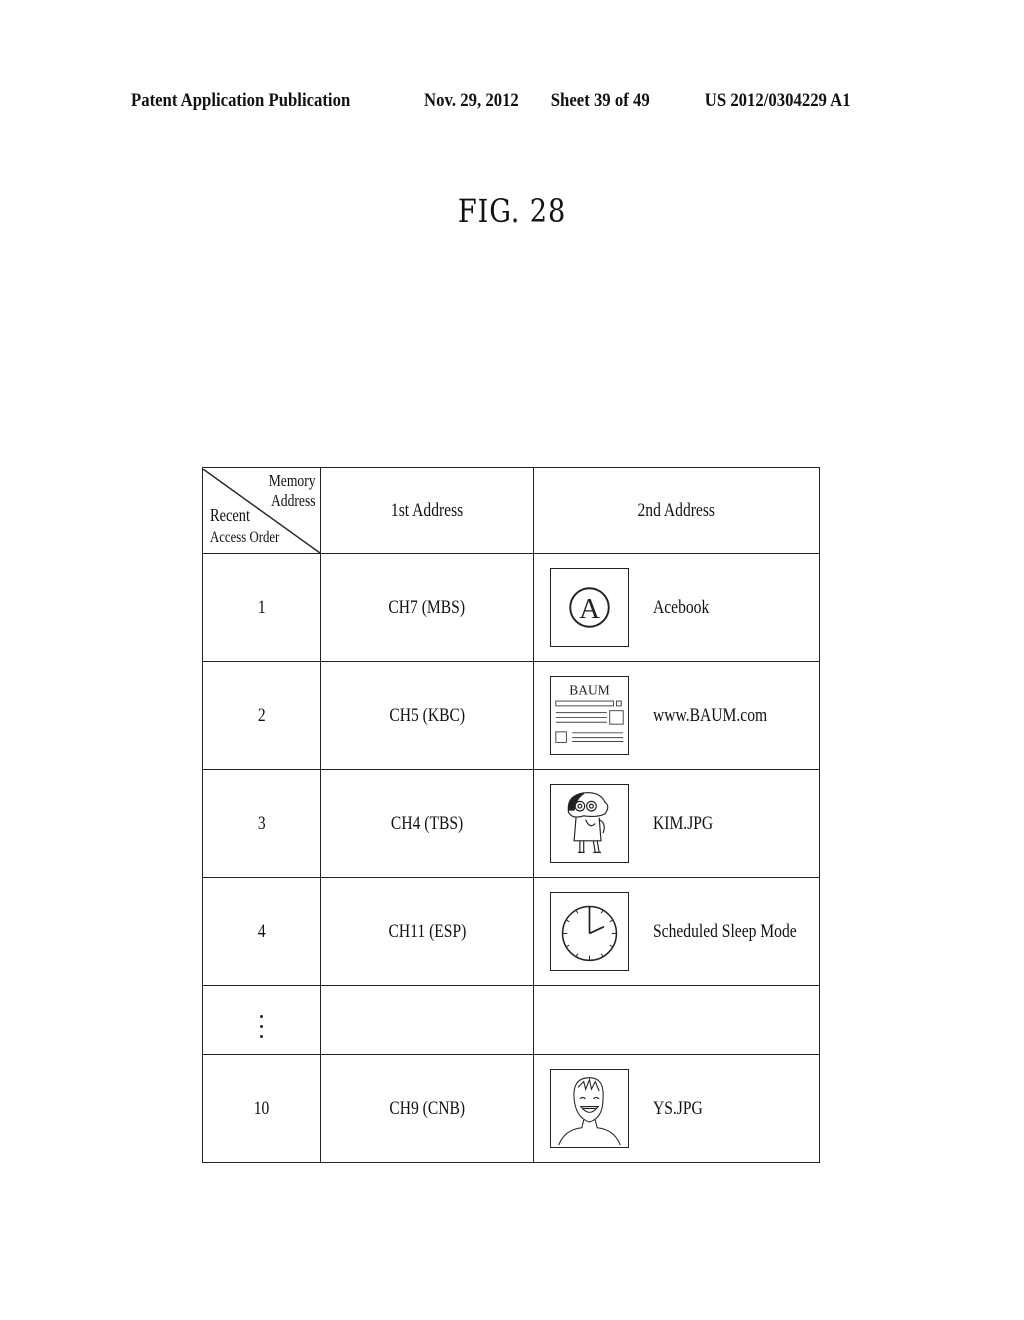 This screenshot has width=1024, height=1320. I want to click on order-cell: 4, so click(261, 931).